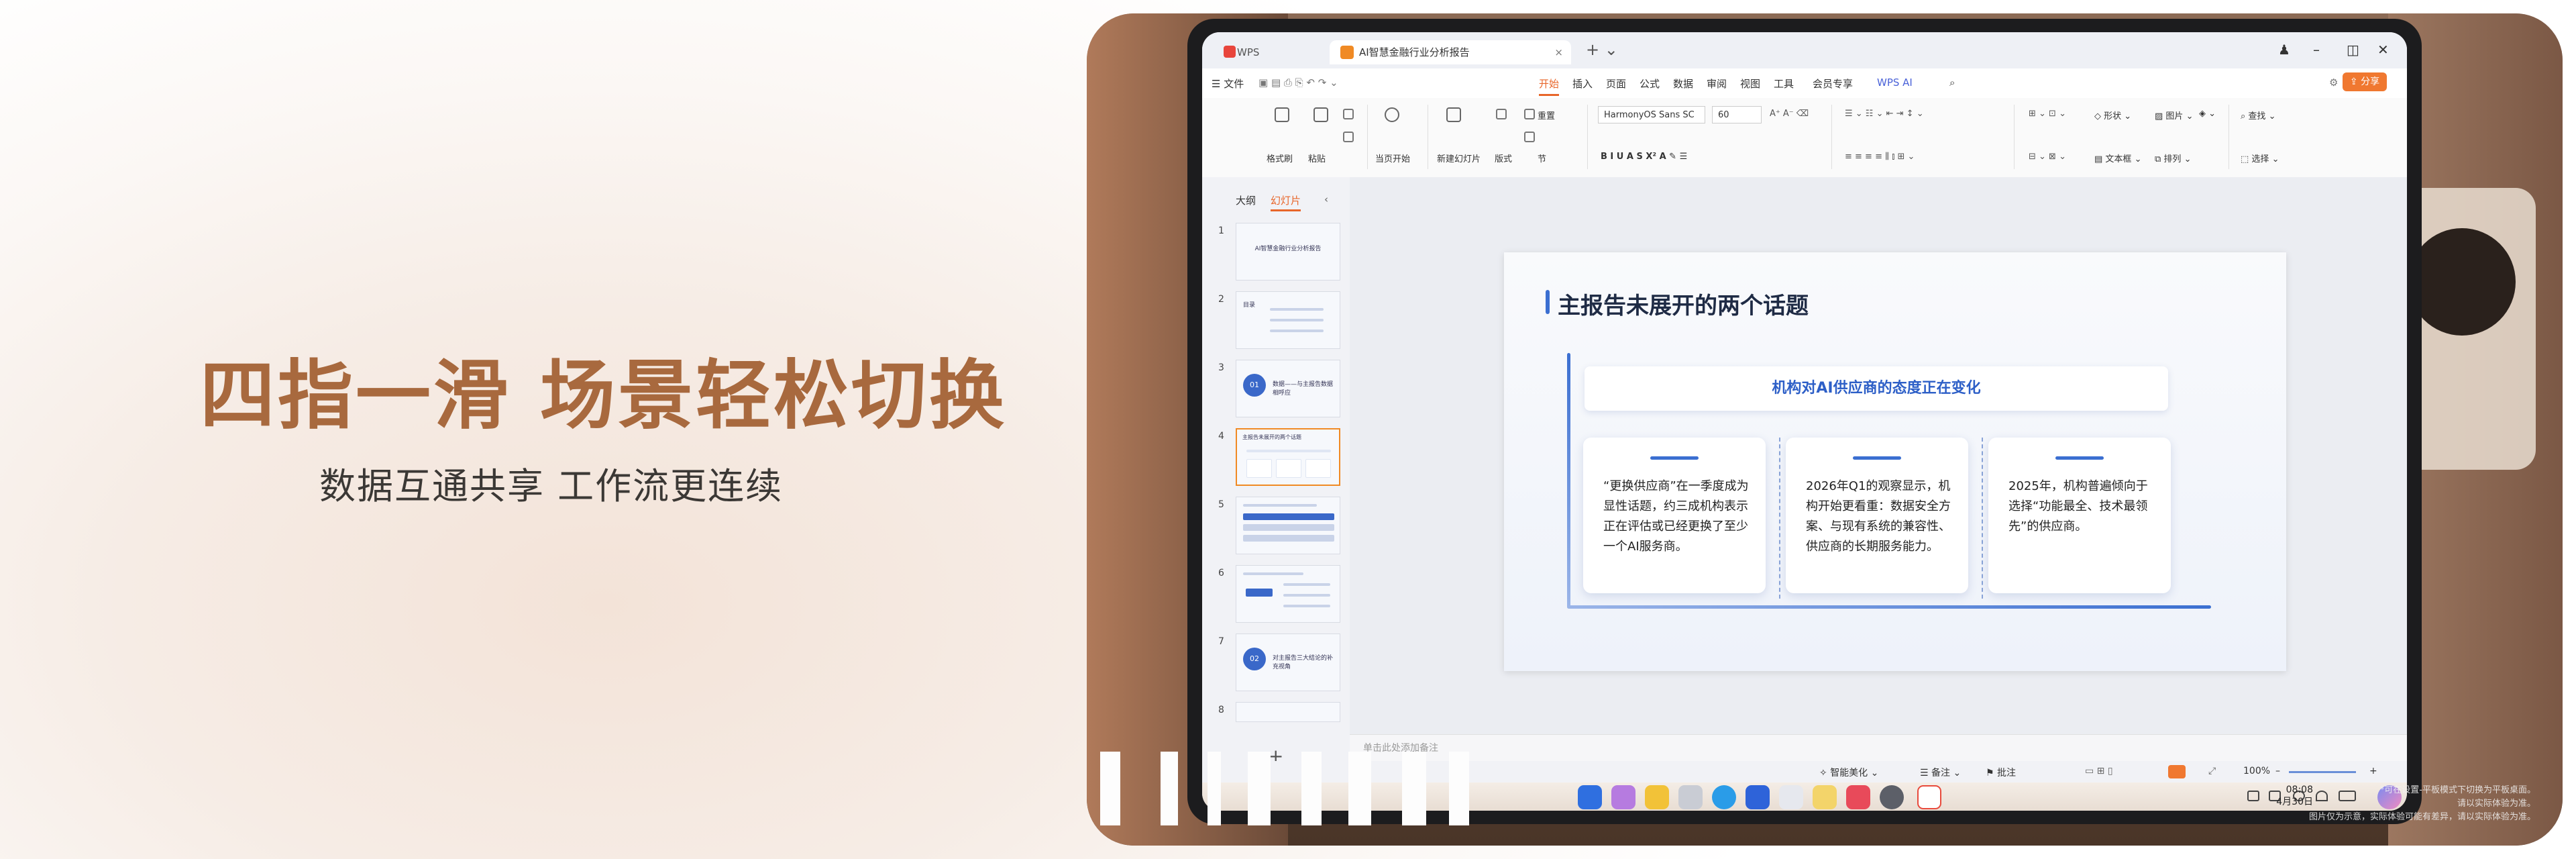 This screenshot has height=859, width=2576. What do you see at coordinates (1690, 797) in the screenshot?
I see `trash-app-icon` at bounding box center [1690, 797].